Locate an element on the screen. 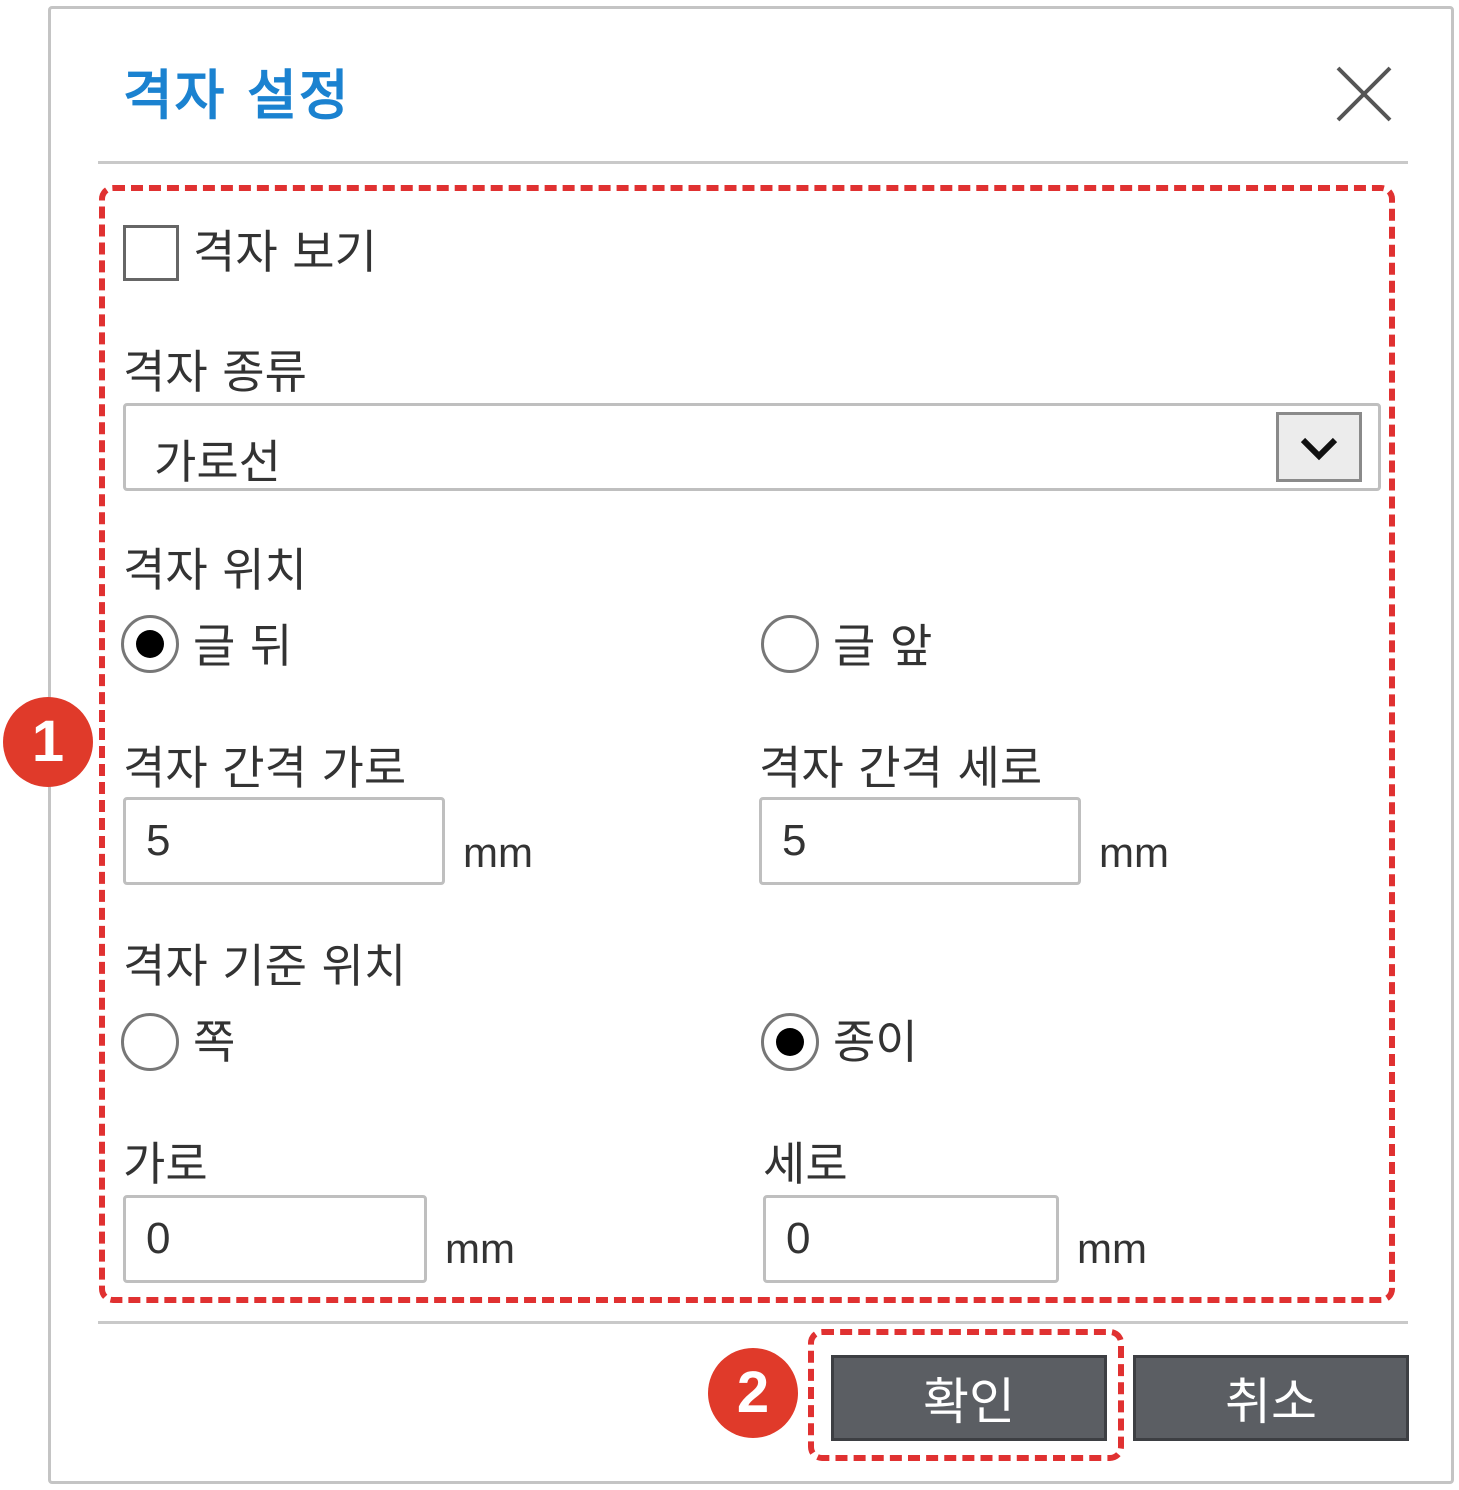 The height and width of the screenshot is (1490, 1459). annotation-badge-1: 1 is located at coordinates (48, 742).